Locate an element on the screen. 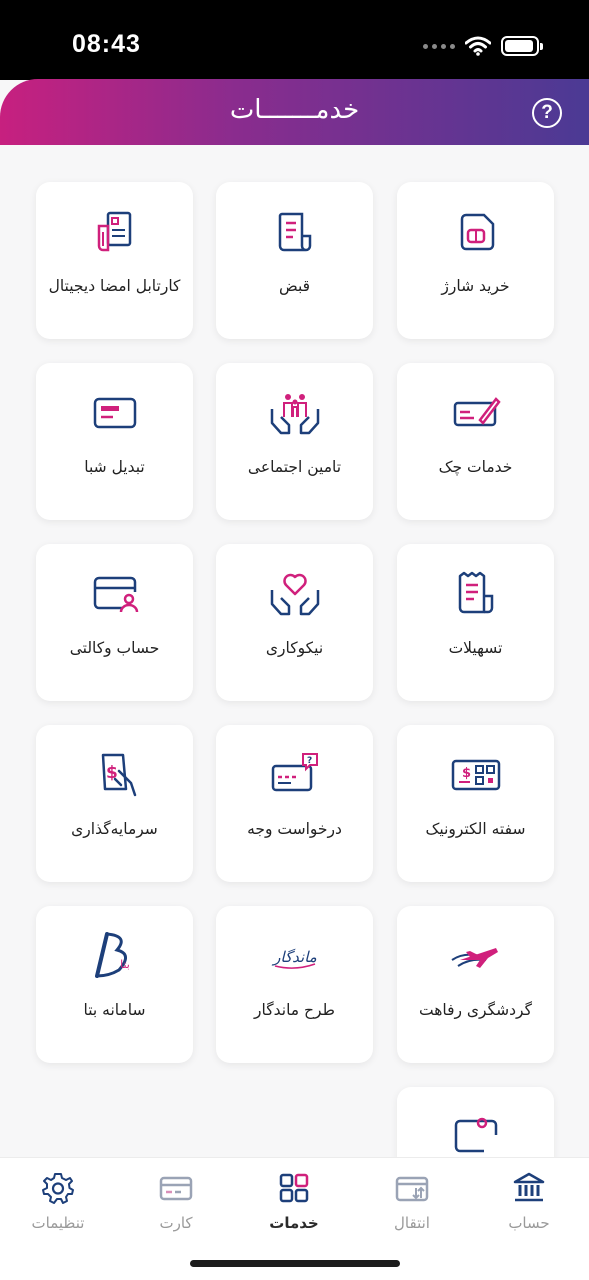 The width and height of the screenshot is (589, 1280). nav-item-account: حساب is located at coordinates (529, 1201).